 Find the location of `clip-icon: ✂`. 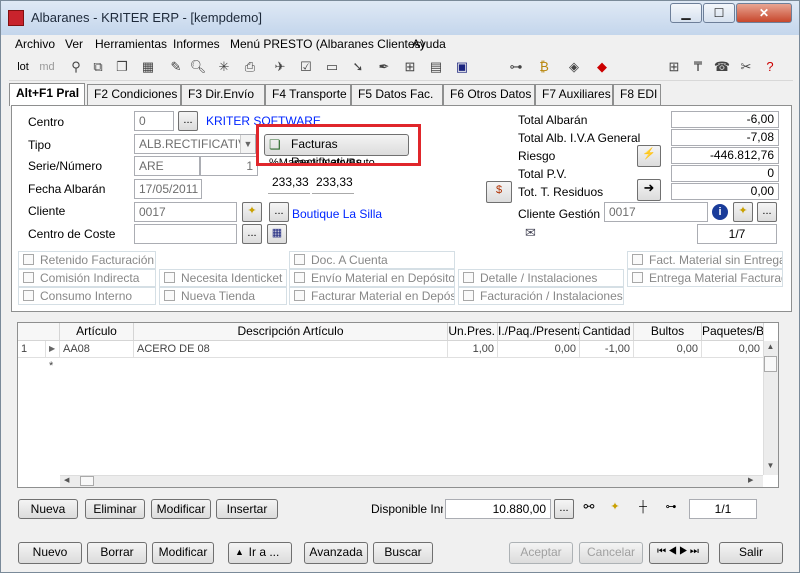

clip-icon: ✂ is located at coordinates (746, 67).